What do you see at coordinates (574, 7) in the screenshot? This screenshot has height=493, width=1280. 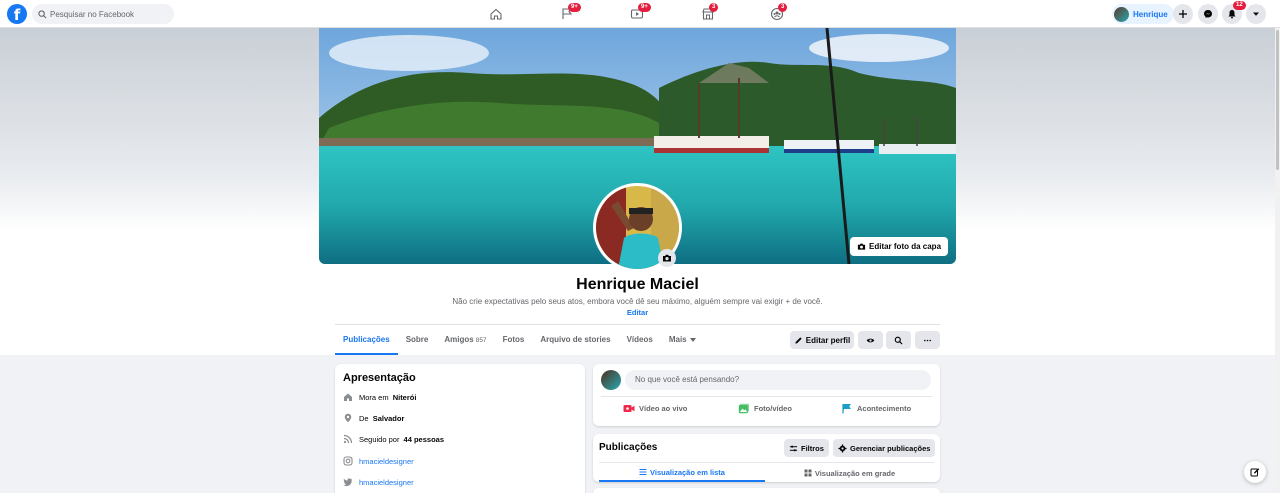 I see `pages-badge: 9+` at bounding box center [574, 7].